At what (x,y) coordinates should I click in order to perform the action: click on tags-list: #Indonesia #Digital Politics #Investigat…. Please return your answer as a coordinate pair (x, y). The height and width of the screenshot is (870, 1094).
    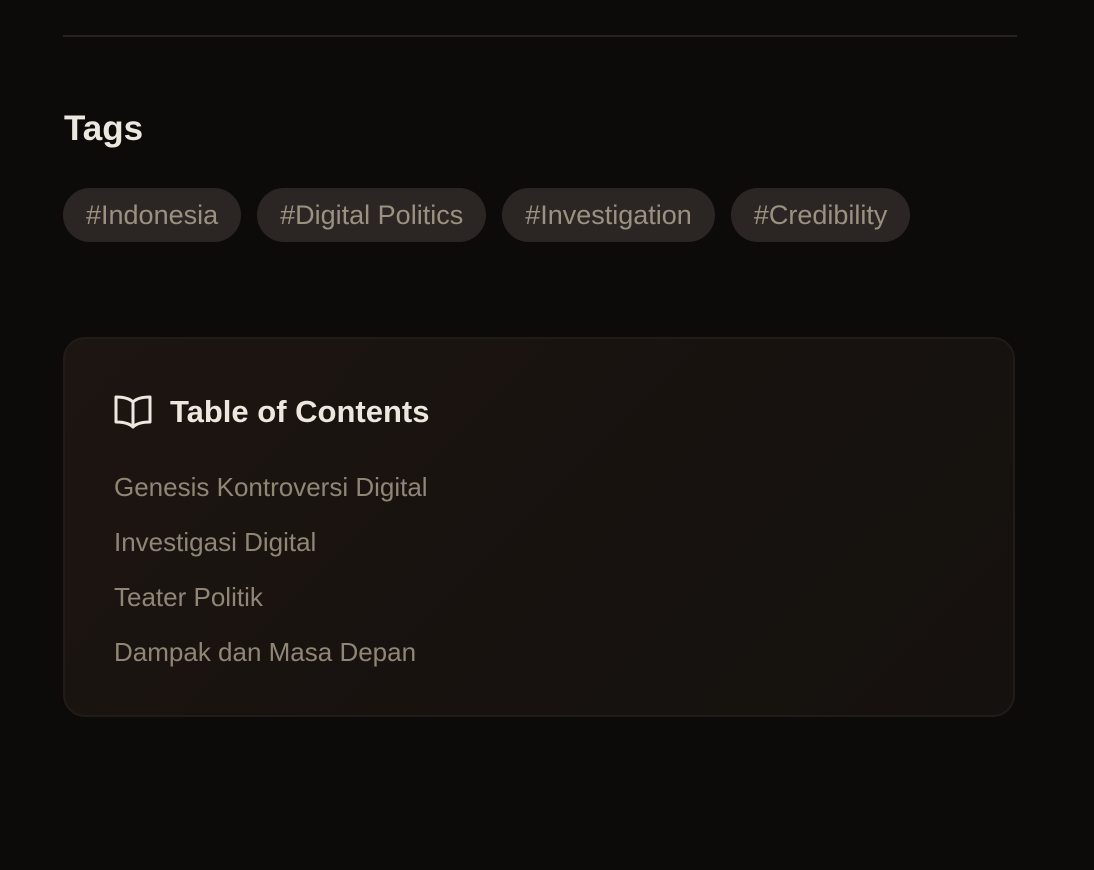
    Looking at the image, I should click on (487, 215).